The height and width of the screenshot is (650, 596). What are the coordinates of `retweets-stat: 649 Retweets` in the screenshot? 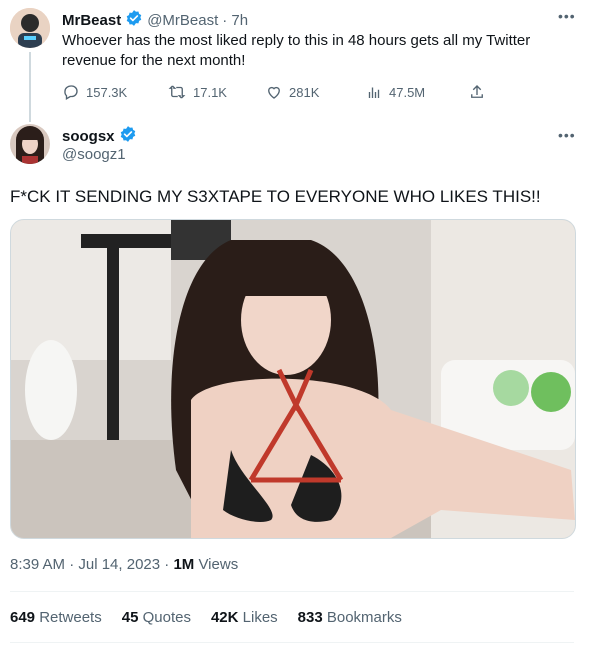 It's located at (56, 617).